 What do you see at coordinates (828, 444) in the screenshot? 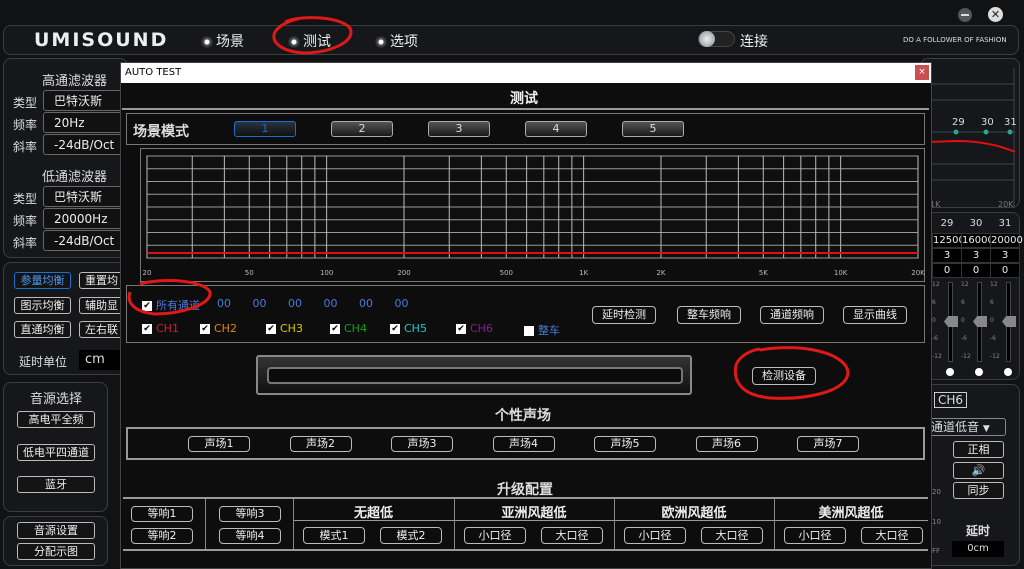
I see `sound-field-button-7: 声场7` at bounding box center [828, 444].